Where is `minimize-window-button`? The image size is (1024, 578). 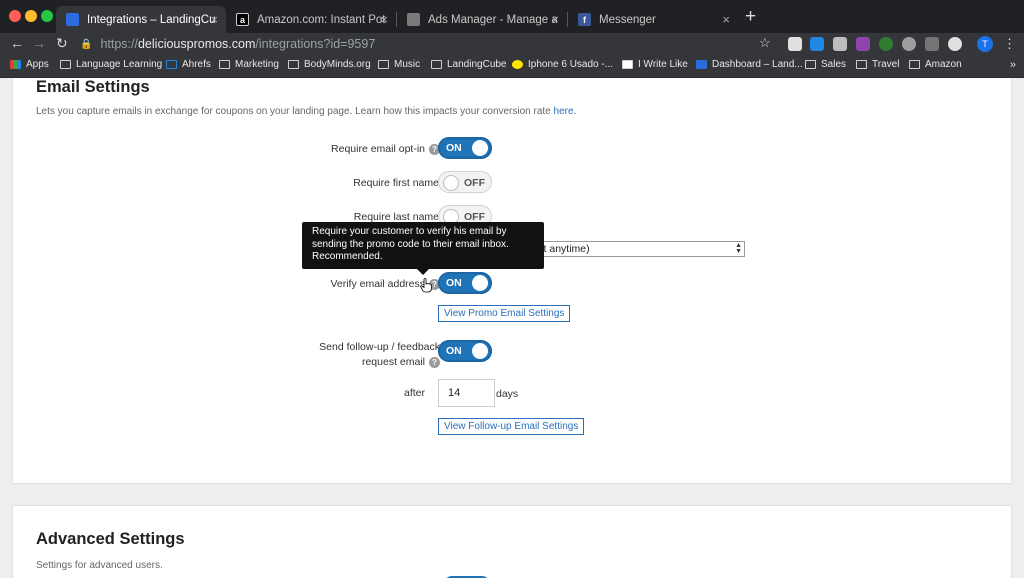
minimize-window-button is located at coordinates (31, 16).